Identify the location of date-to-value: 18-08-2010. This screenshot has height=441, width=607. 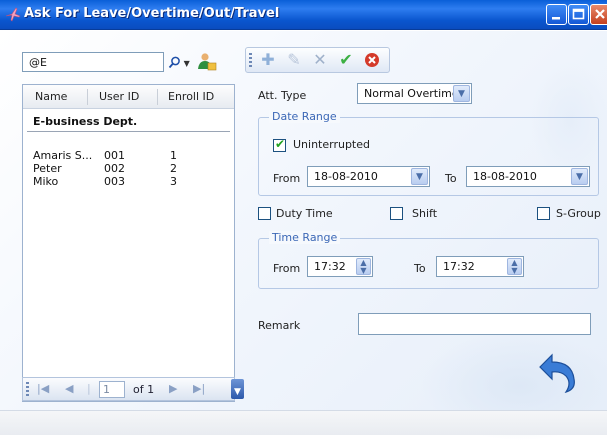
(505, 176).